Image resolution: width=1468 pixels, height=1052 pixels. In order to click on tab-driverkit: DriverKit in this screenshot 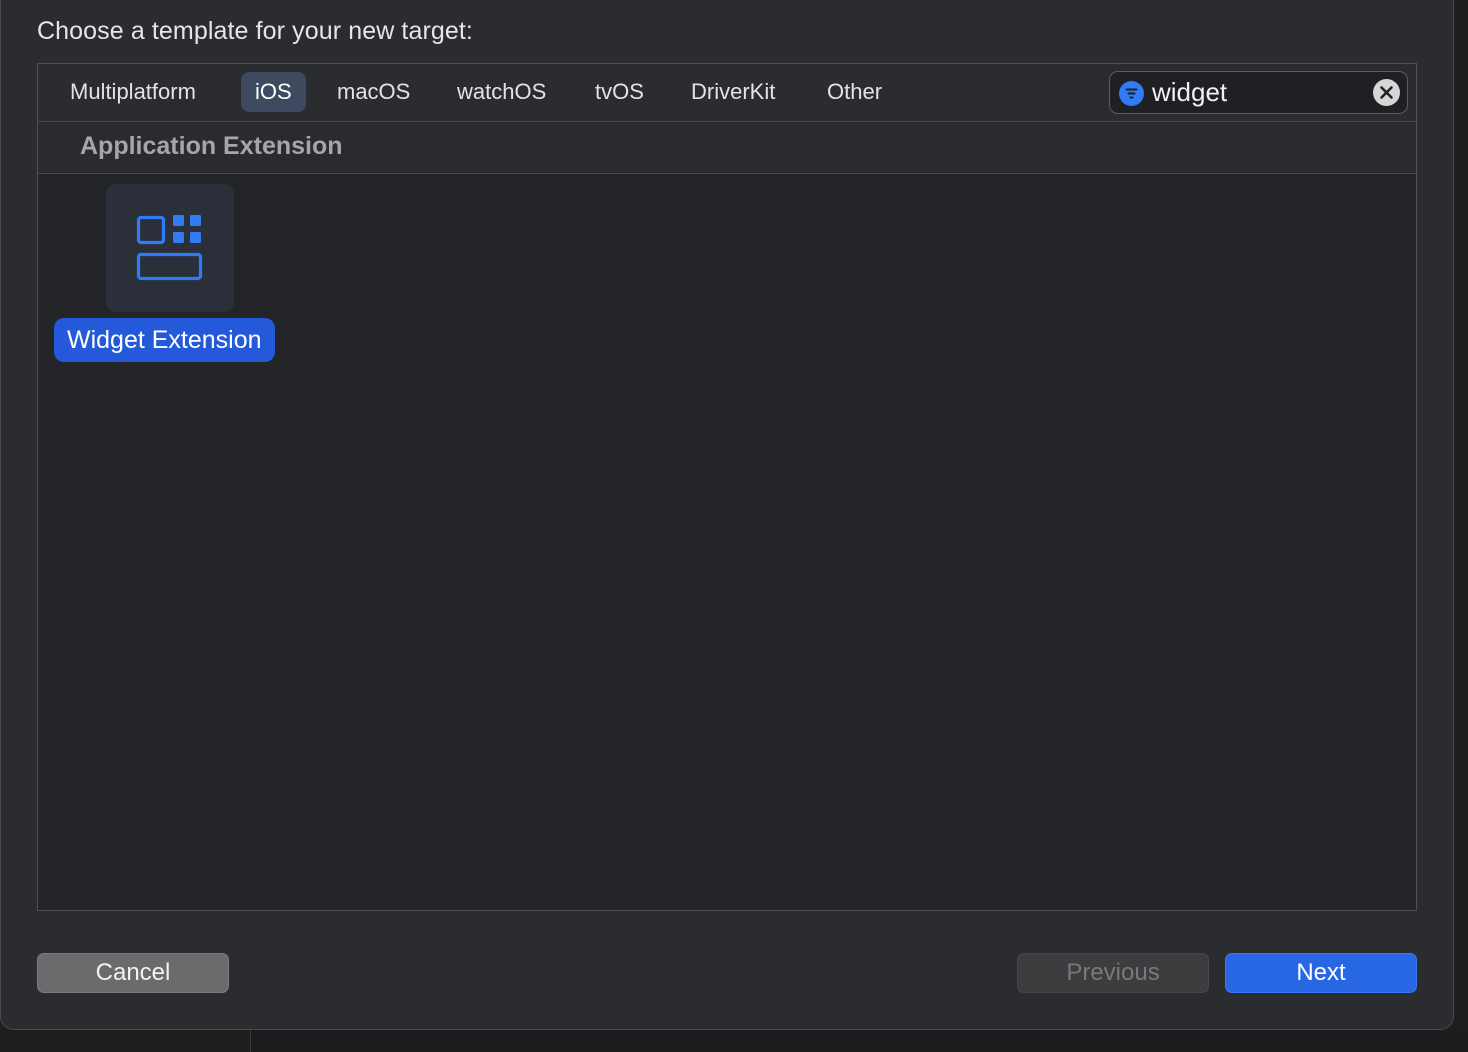, I will do `click(733, 92)`.